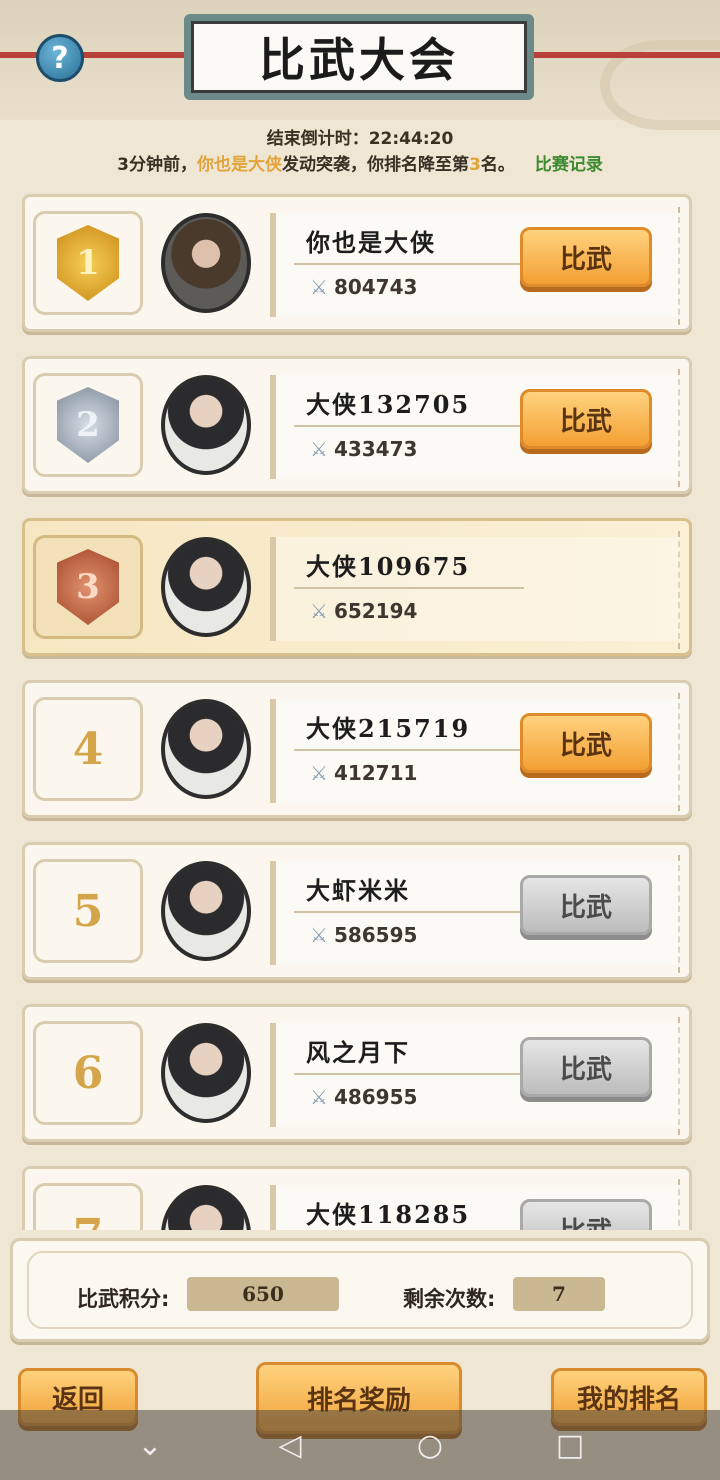 This screenshot has width=720, height=1480. What do you see at coordinates (559, 1294) in the screenshot?
I see `remaining-value: 7` at bounding box center [559, 1294].